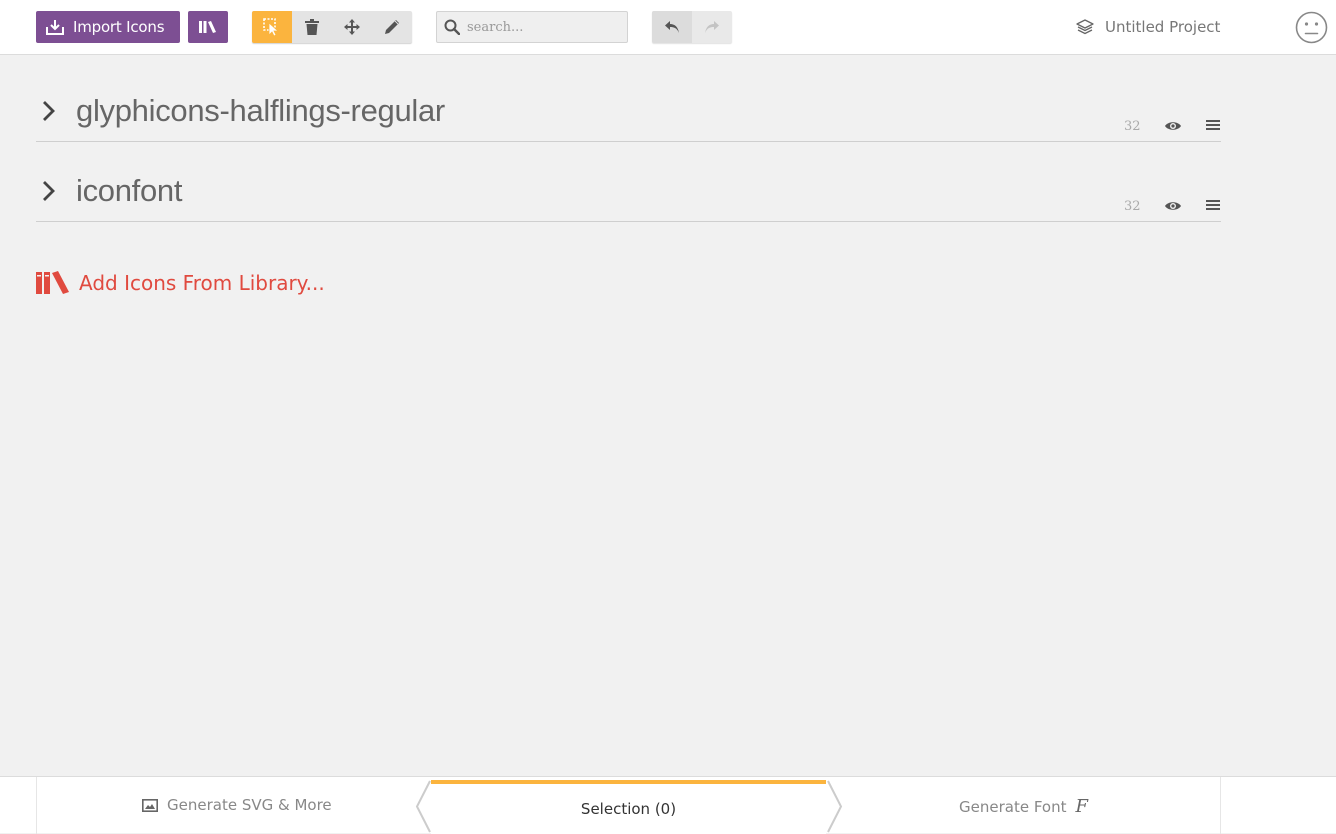 The height and width of the screenshot is (834, 1336). I want to click on library-button, so click(208, 27).